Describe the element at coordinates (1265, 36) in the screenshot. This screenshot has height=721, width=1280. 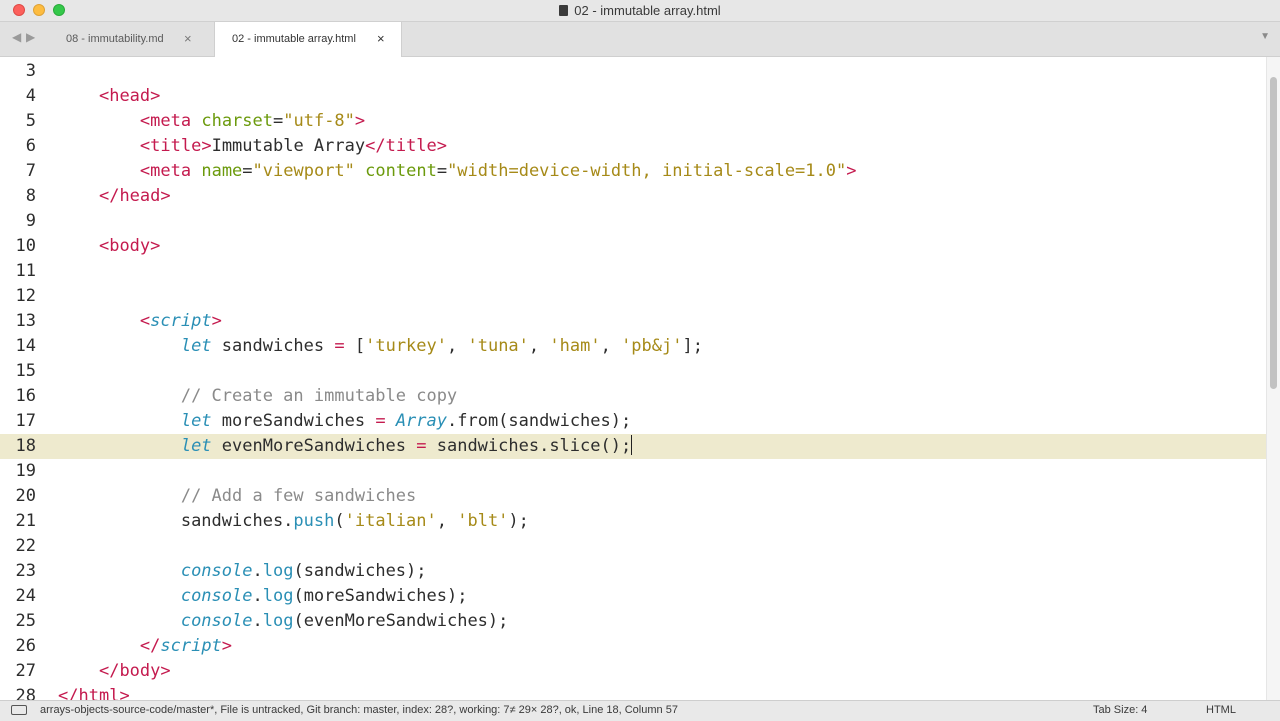
I see `tab-menu-chevron-icon: ▼` at that location.